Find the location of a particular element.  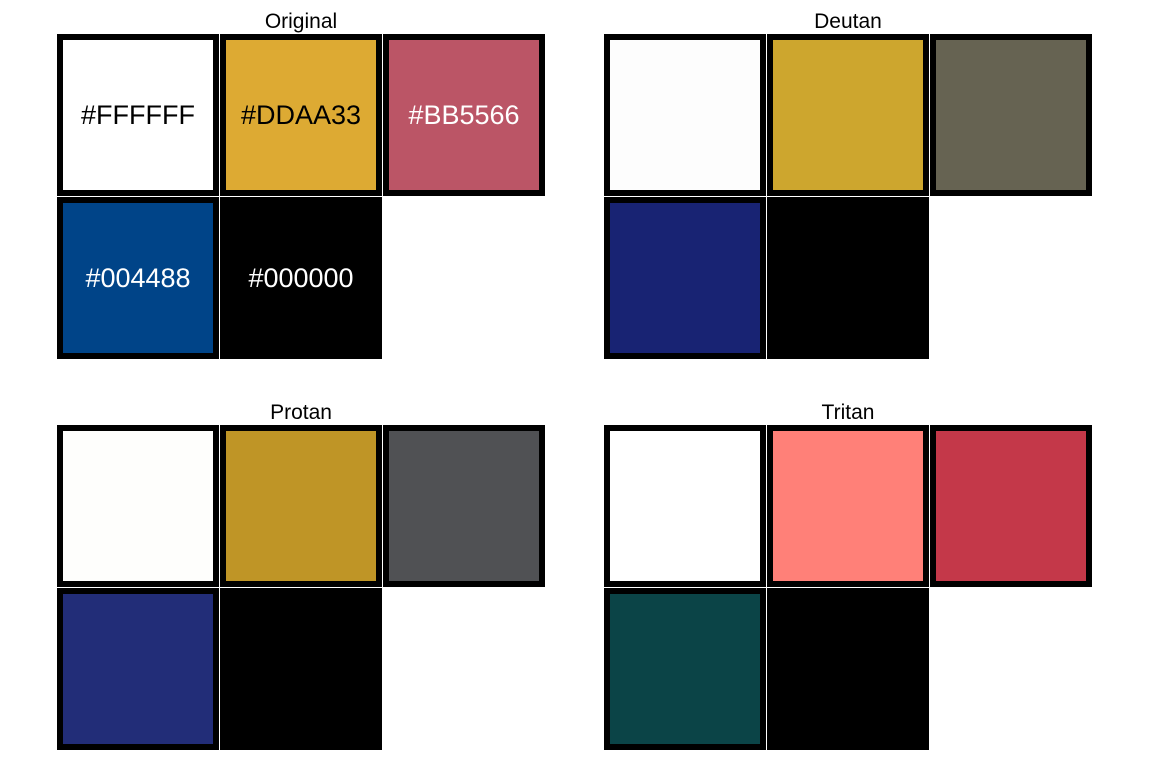

panel-title: Protan is located at coordinates (301, 412).